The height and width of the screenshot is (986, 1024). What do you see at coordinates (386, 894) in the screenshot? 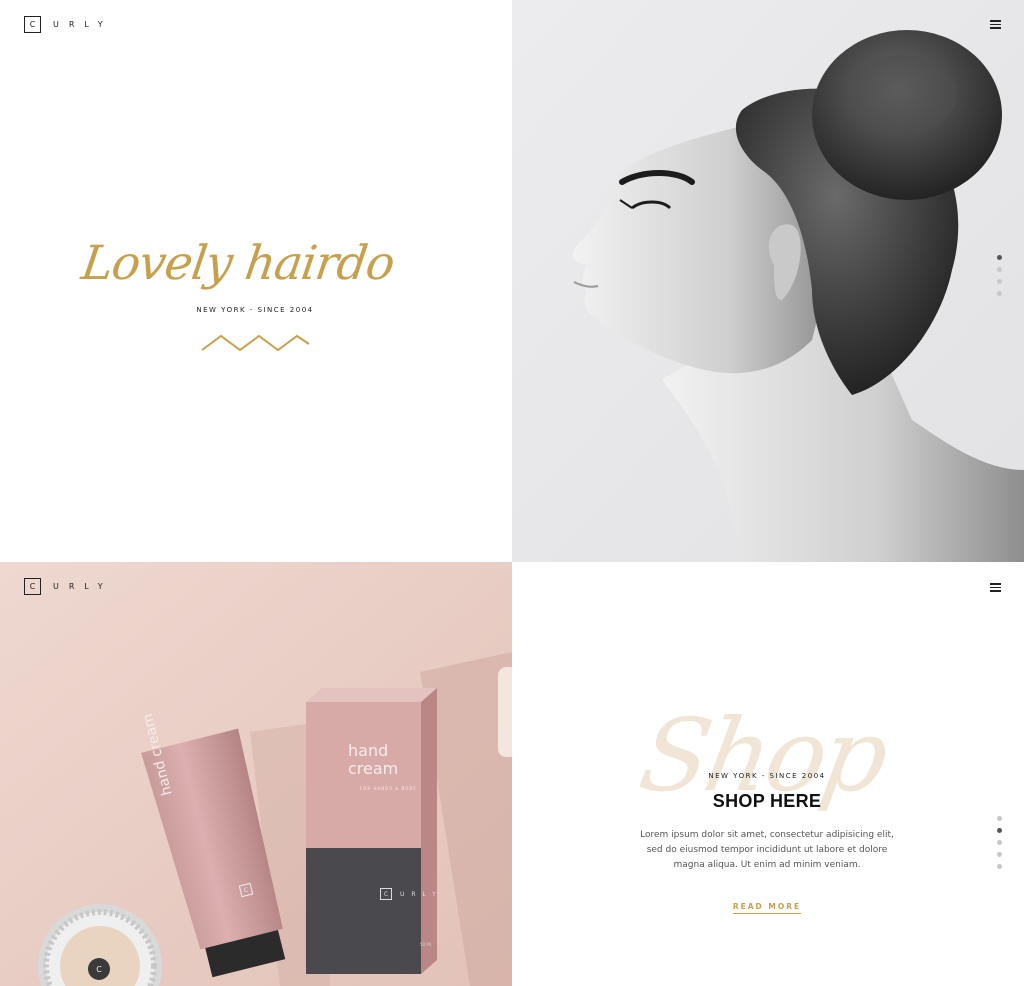
I see `box-logo-mark: C` at bounding box center [386, 894].